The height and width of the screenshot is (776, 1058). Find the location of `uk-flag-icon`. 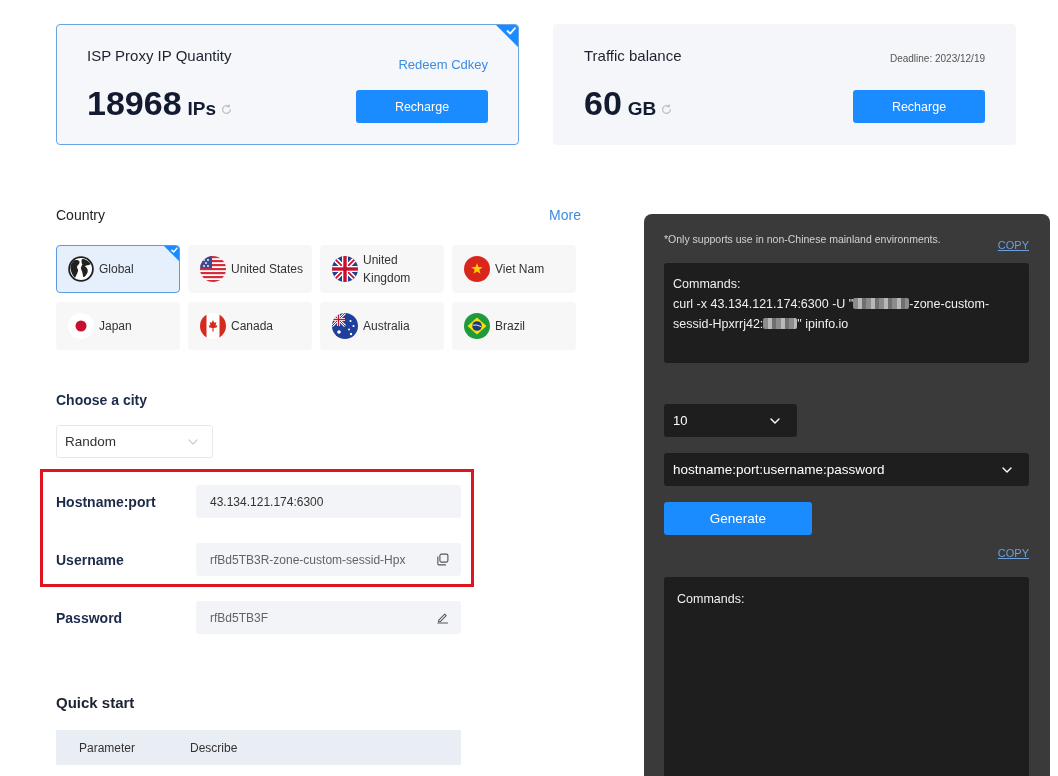

uk-flag-icon is located at coordinates (345, 269).